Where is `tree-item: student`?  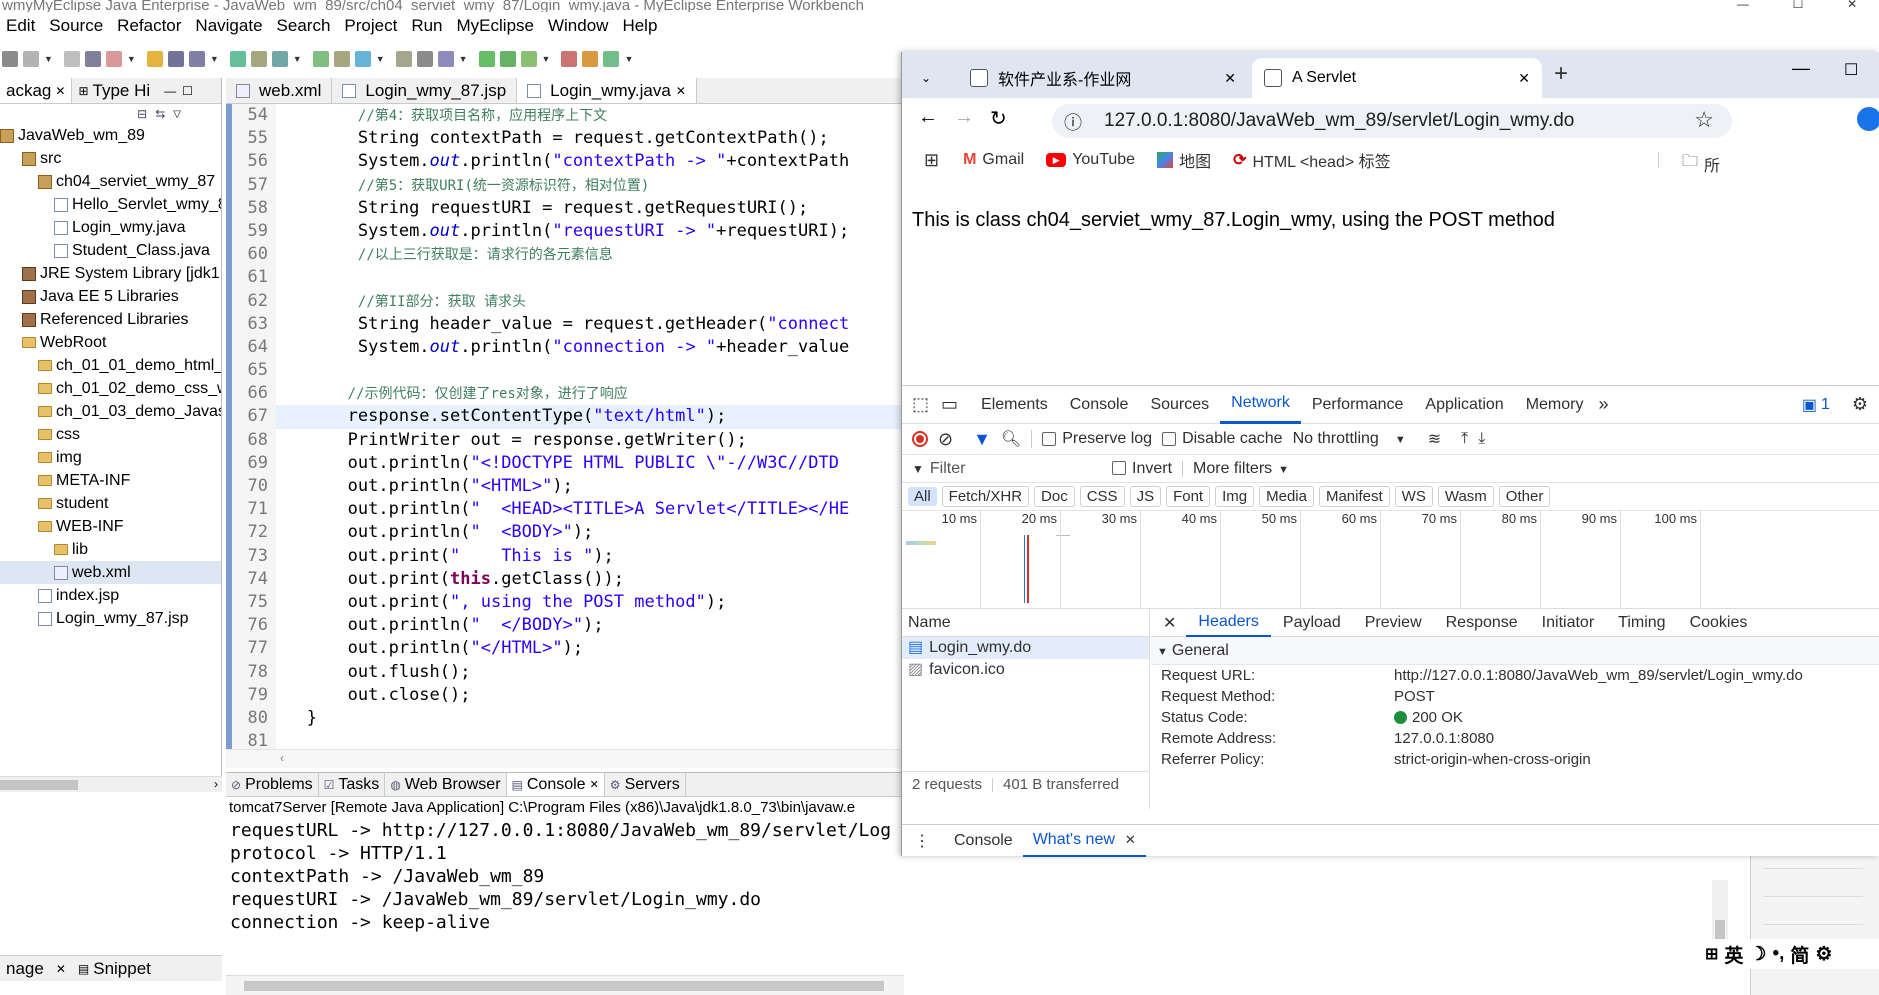
tree-item: student is located at coordinates (110, 503).